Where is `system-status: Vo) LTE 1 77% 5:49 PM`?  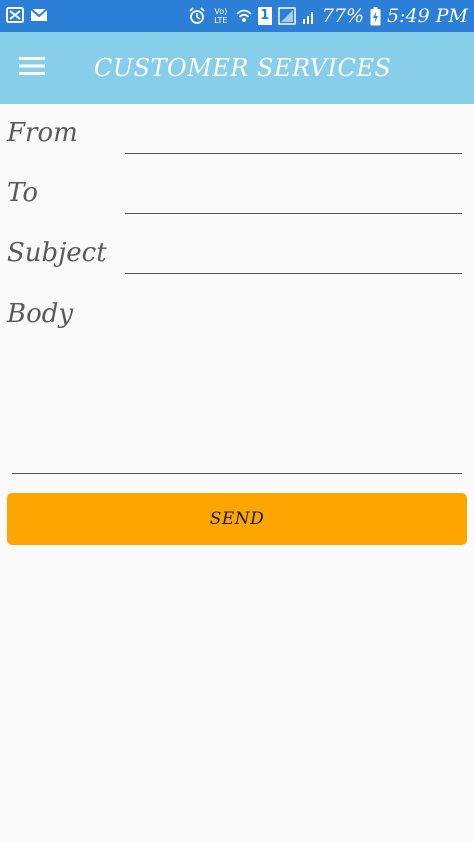
system-status: Vo) LTE 1 77% 5:49 PM is located at coordinates (328, 16).